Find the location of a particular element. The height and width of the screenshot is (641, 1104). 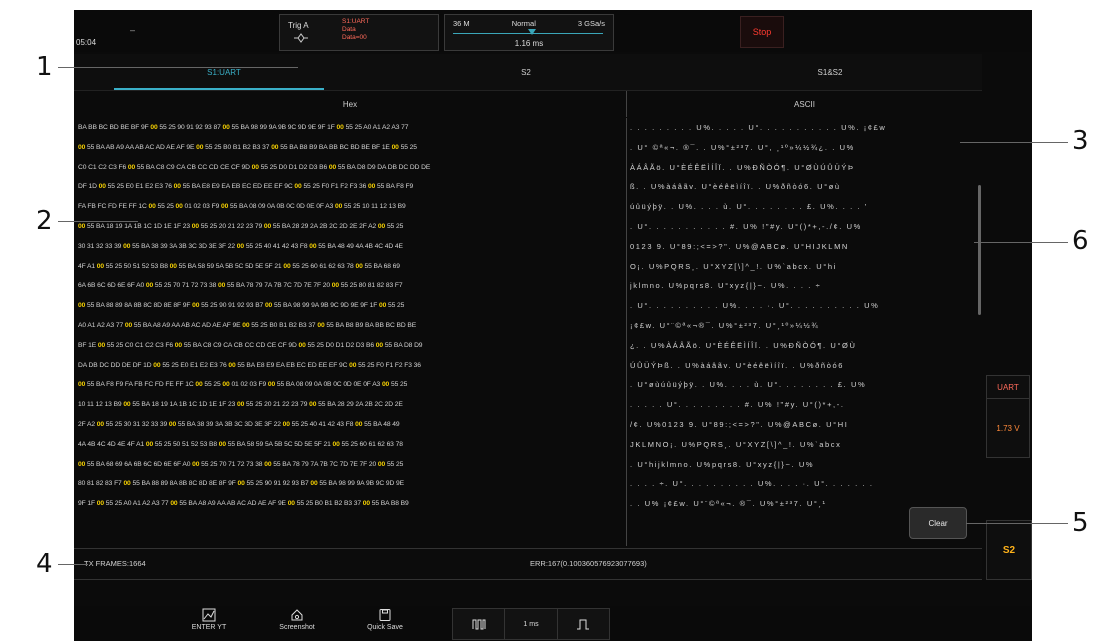

screenshot-icon is located at coordinates (297, 615).